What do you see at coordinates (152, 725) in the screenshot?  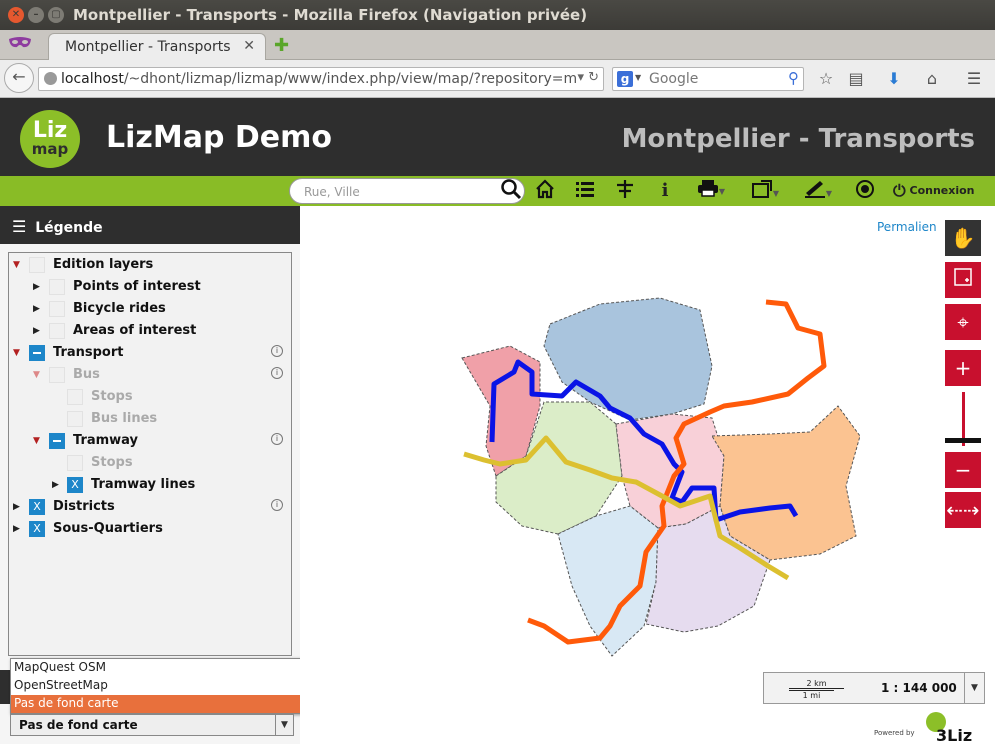 I see `baselayer-select: Pas de fond carte ▼` at bounding box center [152, 725].